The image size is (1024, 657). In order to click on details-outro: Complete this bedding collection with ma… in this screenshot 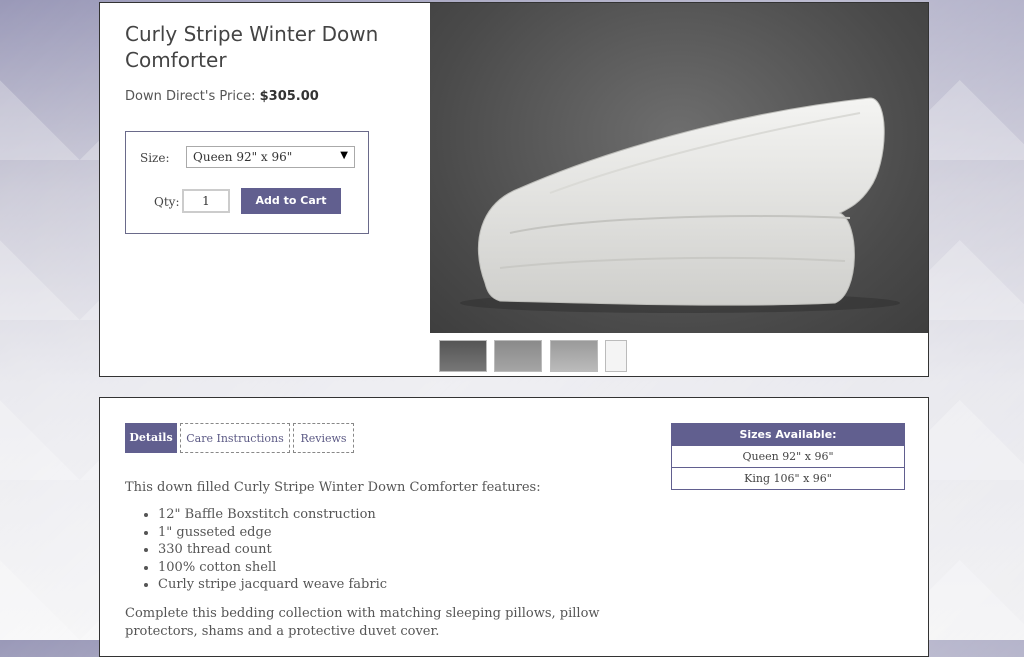, I will do `click(362, 622)`.